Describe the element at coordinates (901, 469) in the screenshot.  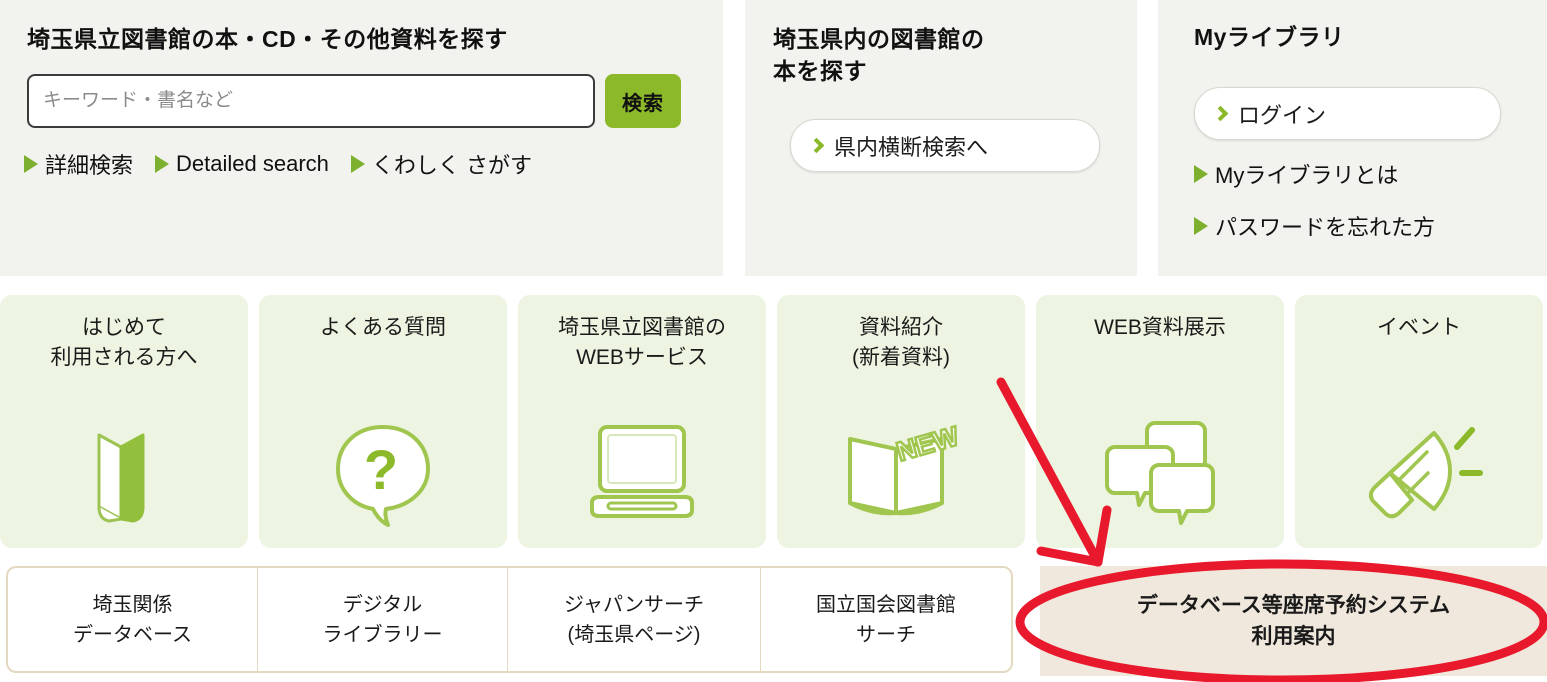
I see `open-book-new-badge-icon: NEW` at that location.